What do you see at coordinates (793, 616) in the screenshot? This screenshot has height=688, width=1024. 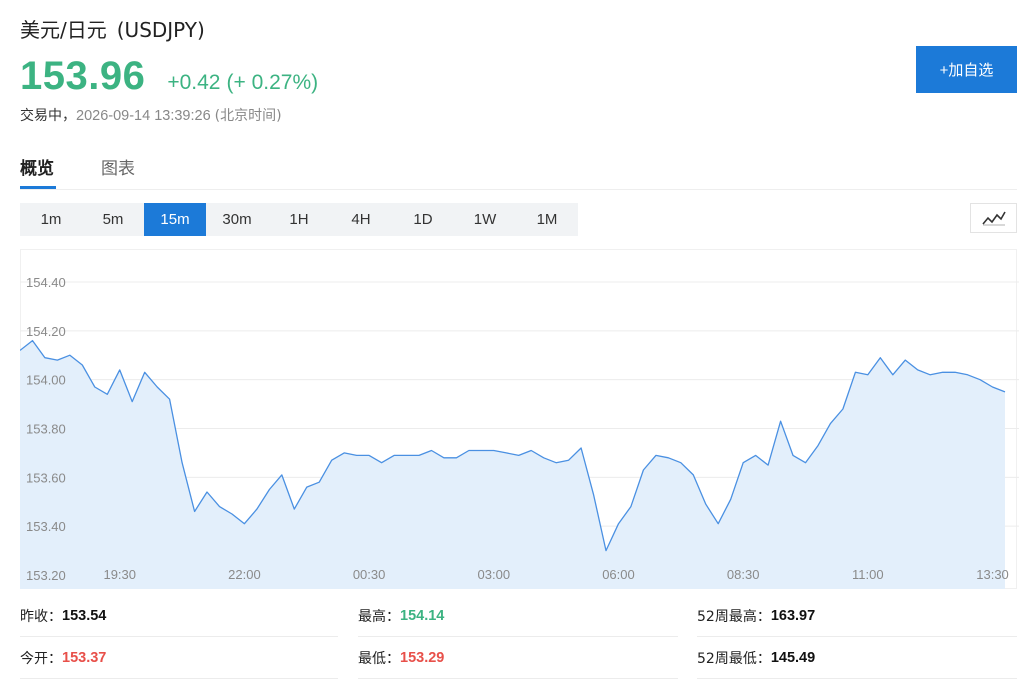 I see `stat-52w-high-value: 163.97` at bounding box center [793, 616].